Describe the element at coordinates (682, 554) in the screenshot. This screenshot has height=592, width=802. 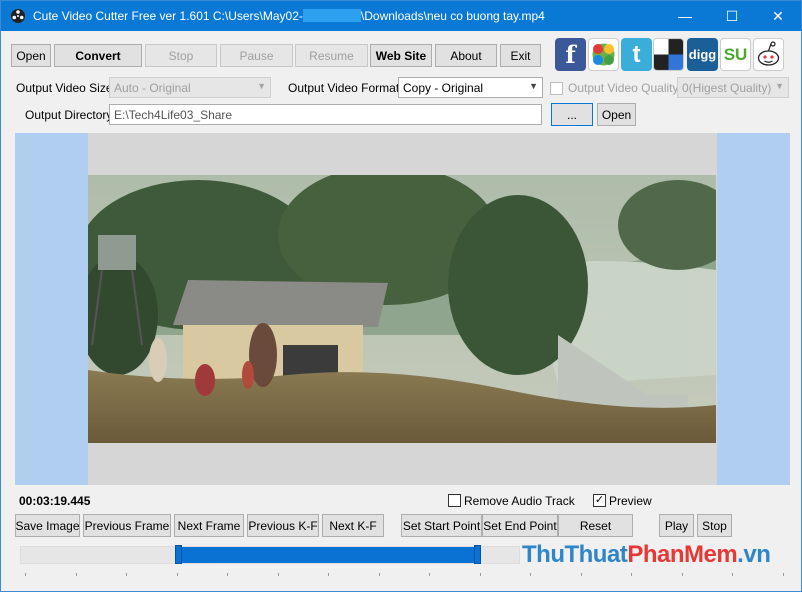
I see `watermark-part-2: PhanMem` at that location.